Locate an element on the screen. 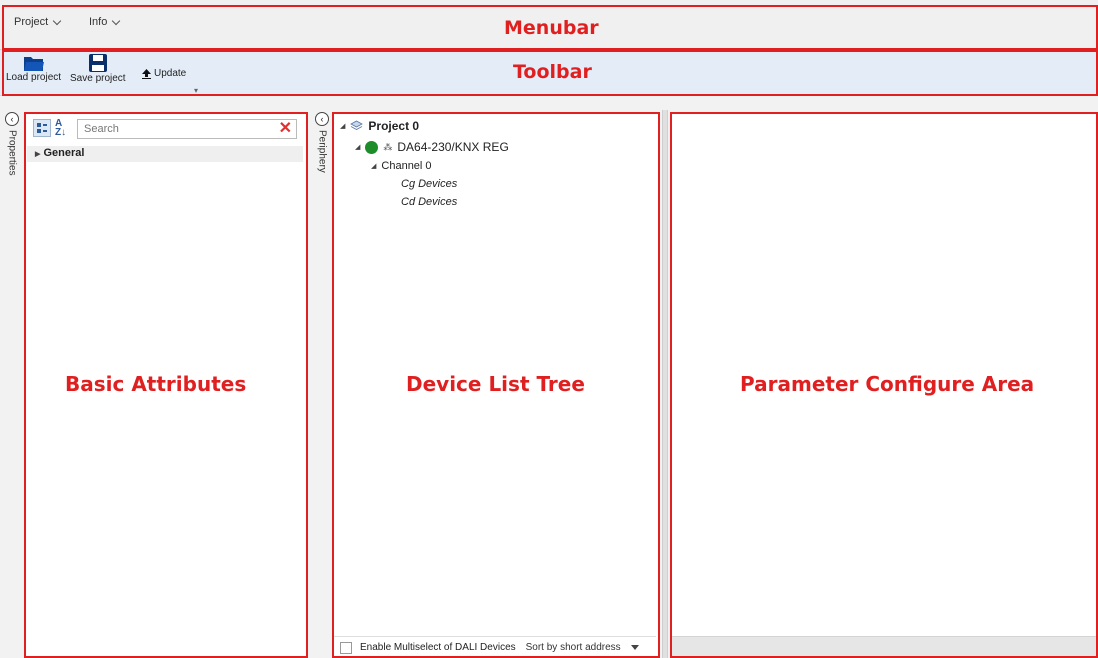 Image resolution: width=1098 pixels, height=658 pixels. save-project-label: Save project is located at coordinates (98, 78).